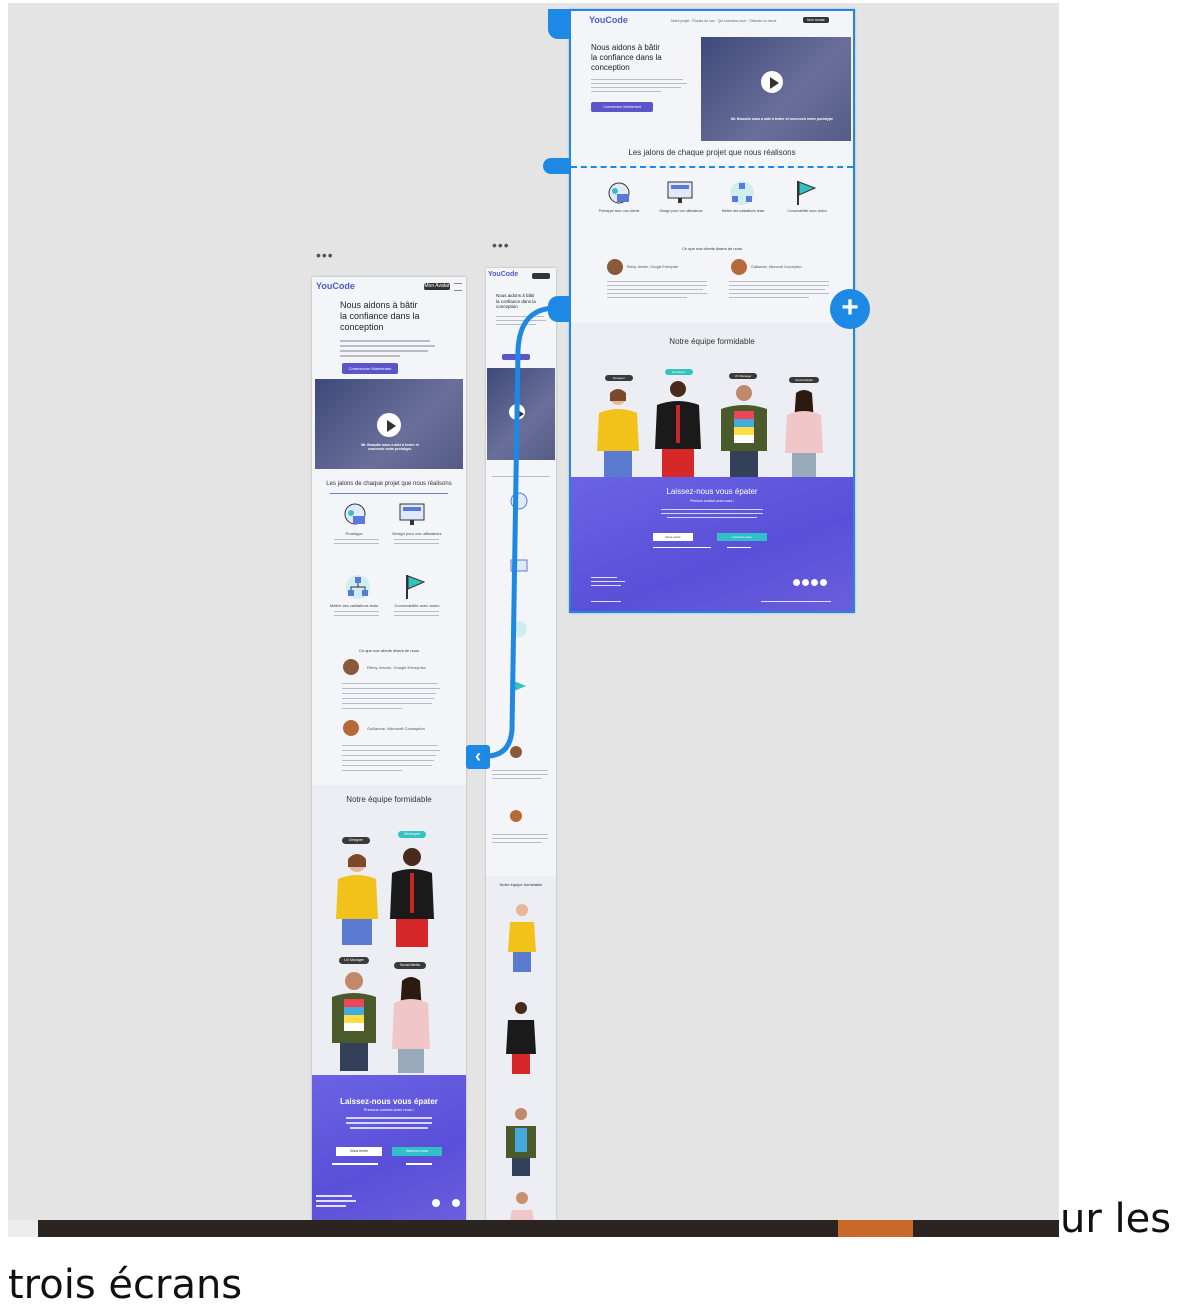 The width and height of the screenshot is (1181, 1314). Describe the element at coordinates (850, 309) in the screenshot. I see `add-link-icon: +` at that location.